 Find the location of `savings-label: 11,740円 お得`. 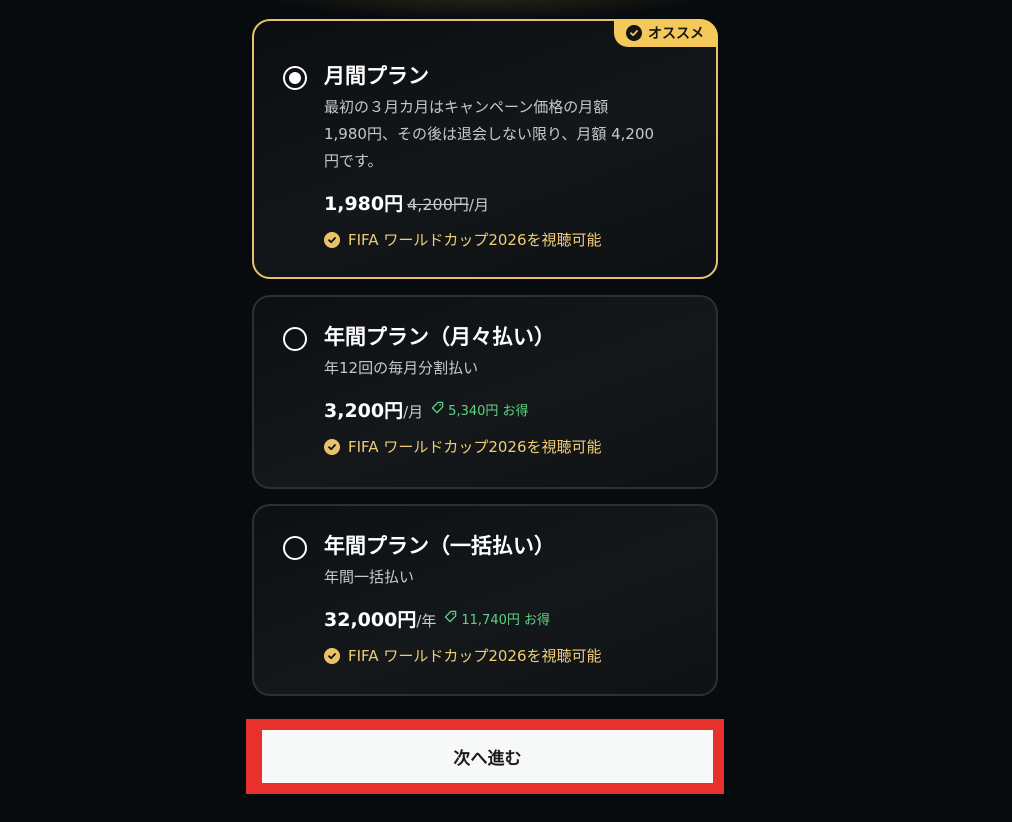

savings-label: 11,740円 お得 is located at coordinates (506, 620).